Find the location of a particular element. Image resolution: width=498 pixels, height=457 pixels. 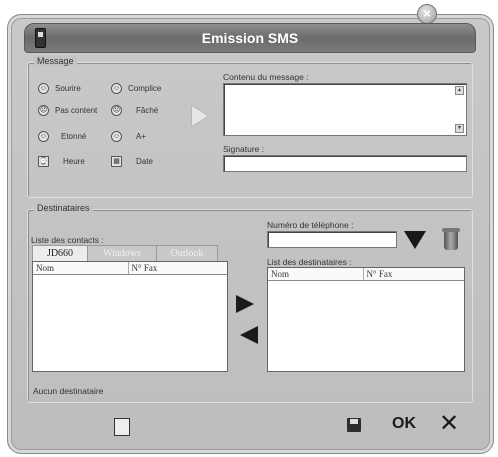

ok-button: OK is located at coordinates (404, 424).